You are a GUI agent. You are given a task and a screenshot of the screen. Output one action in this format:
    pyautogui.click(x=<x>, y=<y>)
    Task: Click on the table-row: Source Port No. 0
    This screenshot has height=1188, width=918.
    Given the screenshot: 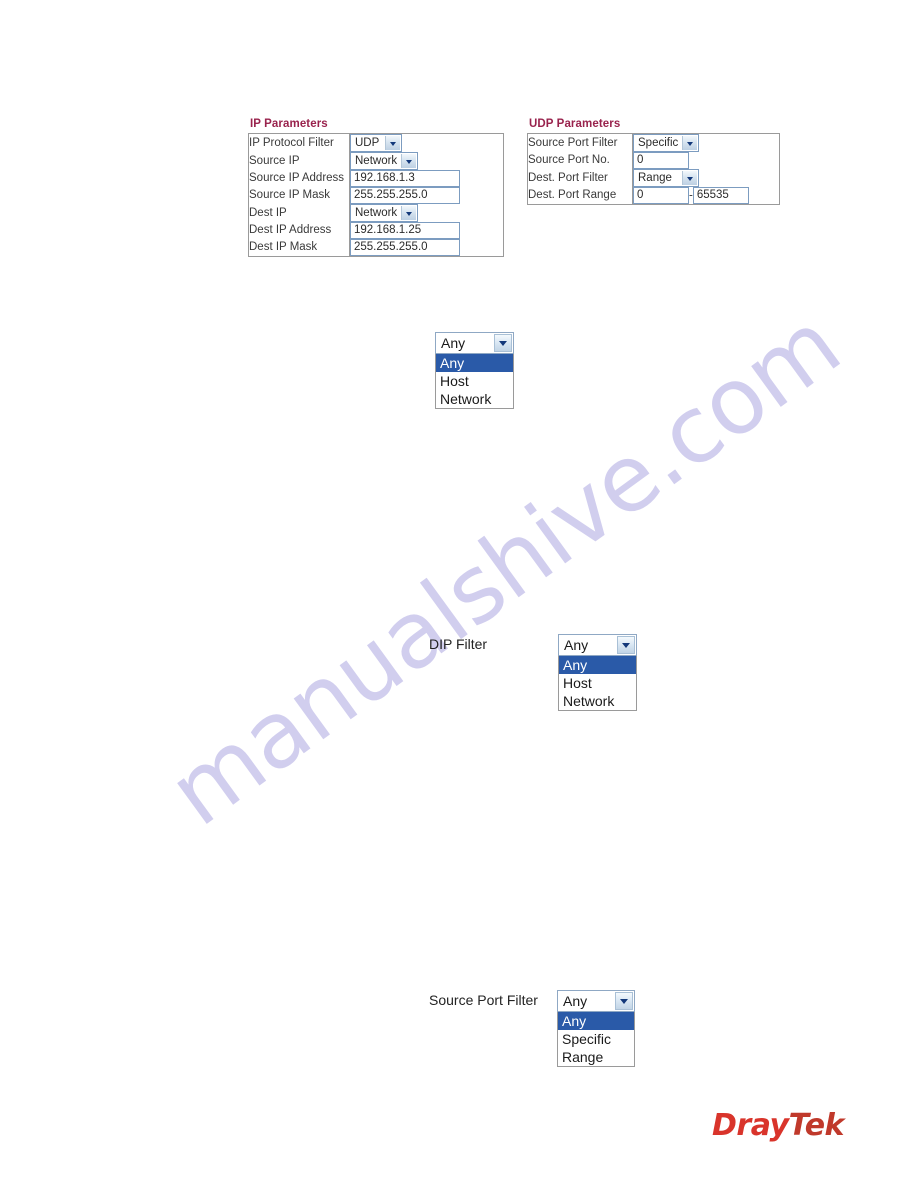 What is the action you would take?
    pyautogui.click(x=653, y=160)
    